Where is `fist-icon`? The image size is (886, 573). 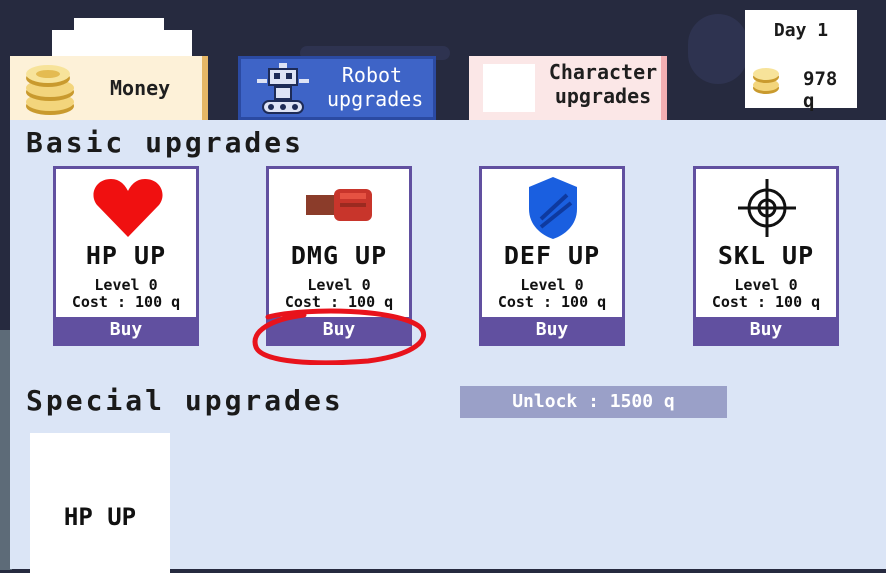 fist-icon is located at coordinates (339, 205).